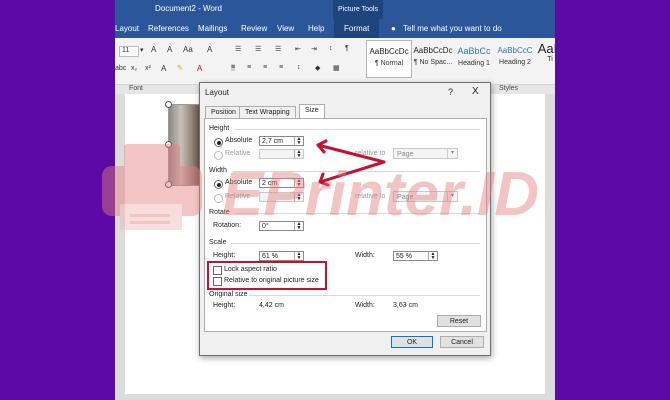 The width and height of the screenshot is (670, 400). Describe the element at coordinates (188, 49) in the screenshot. I see `change-case-icon: Aa` at that location.